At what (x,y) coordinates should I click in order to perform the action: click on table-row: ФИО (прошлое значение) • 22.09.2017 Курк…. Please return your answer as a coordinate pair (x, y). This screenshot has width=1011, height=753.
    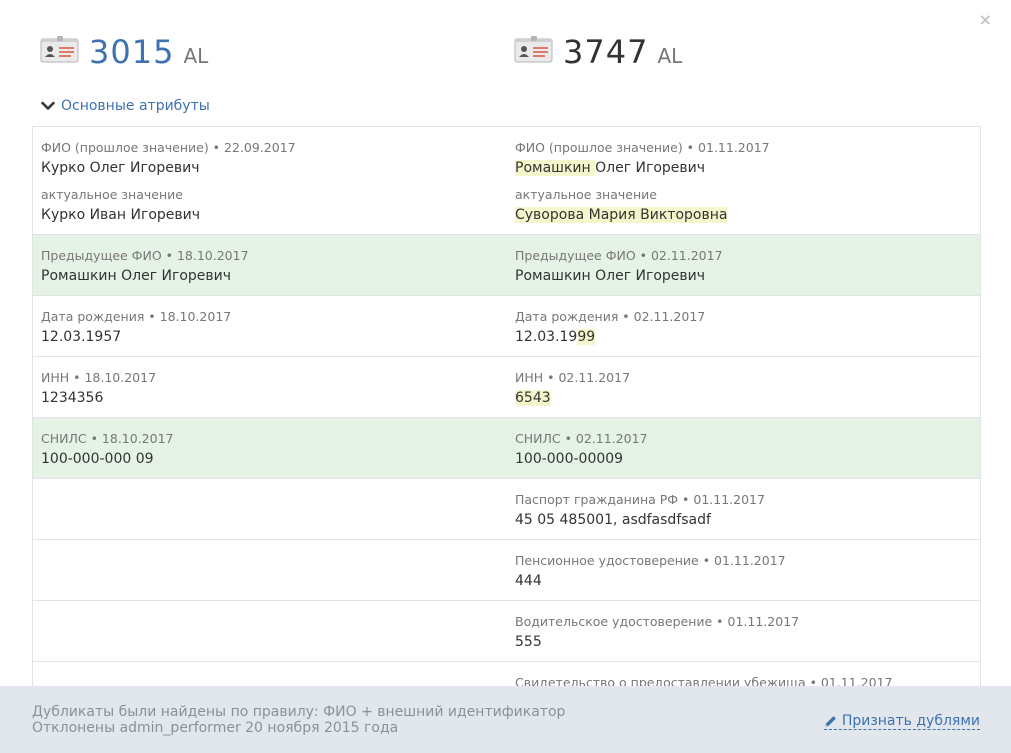
    Looking at the image, I should click on (506, 181).